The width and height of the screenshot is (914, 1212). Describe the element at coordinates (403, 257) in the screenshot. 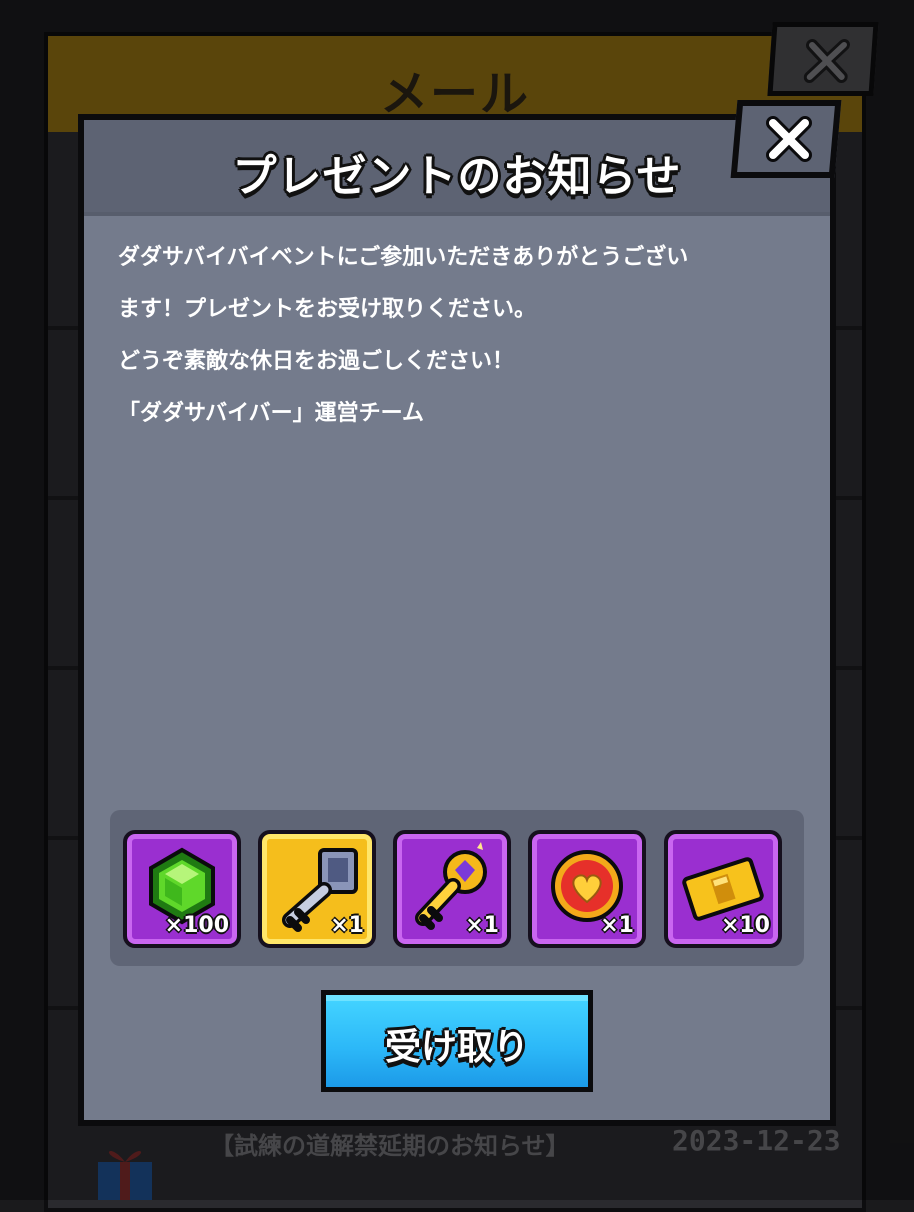

I see `message-line: ダダサバイバイベントにご参加いただきありがとうござい` at that location.